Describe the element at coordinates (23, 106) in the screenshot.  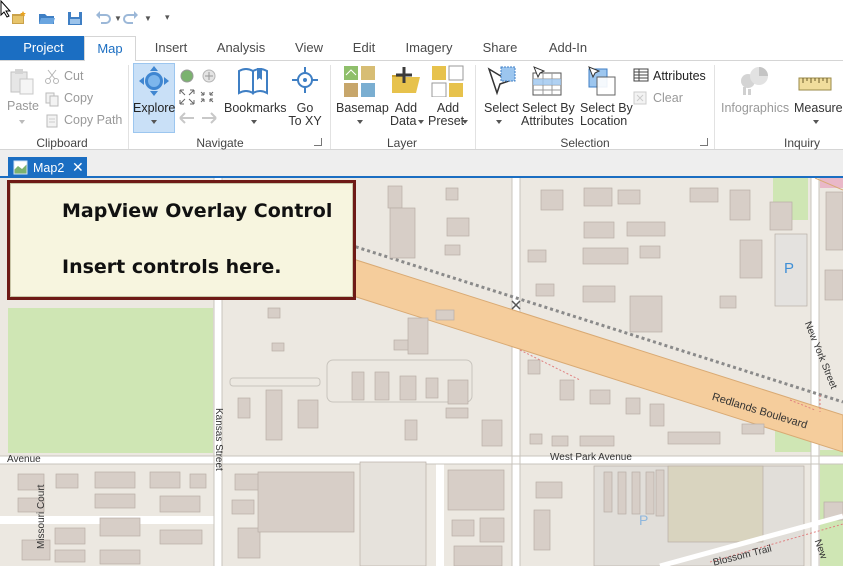
I see `paste-label: Paste` at that location.